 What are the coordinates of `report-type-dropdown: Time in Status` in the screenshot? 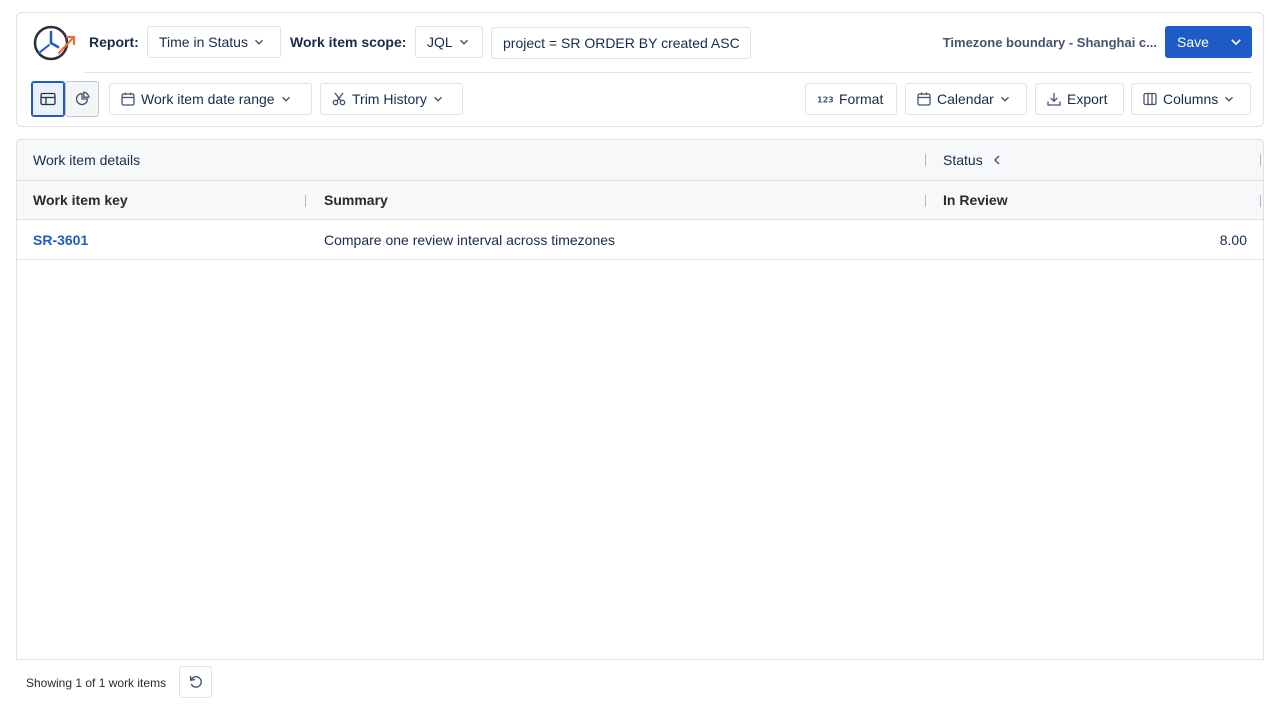 It's located at (214, 42).